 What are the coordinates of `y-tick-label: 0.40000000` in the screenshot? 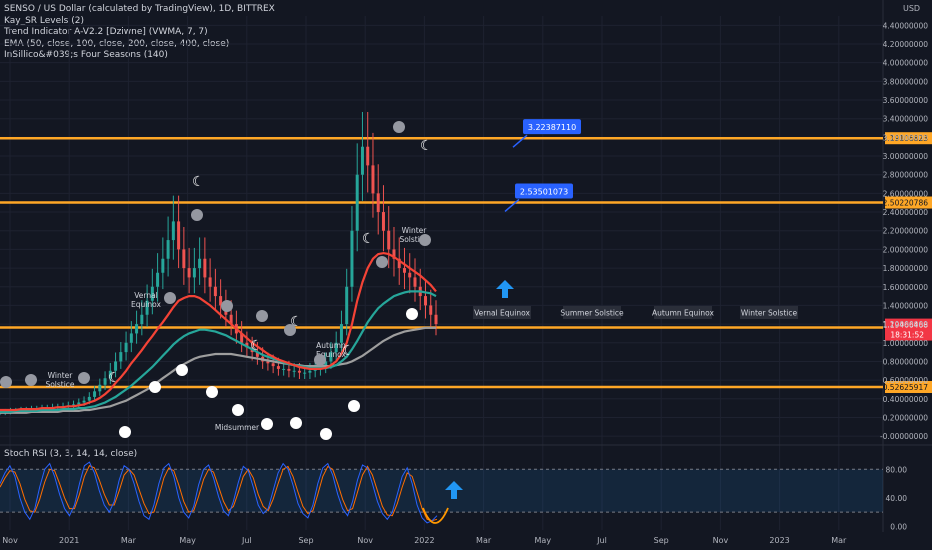 It's located at (906, 399).